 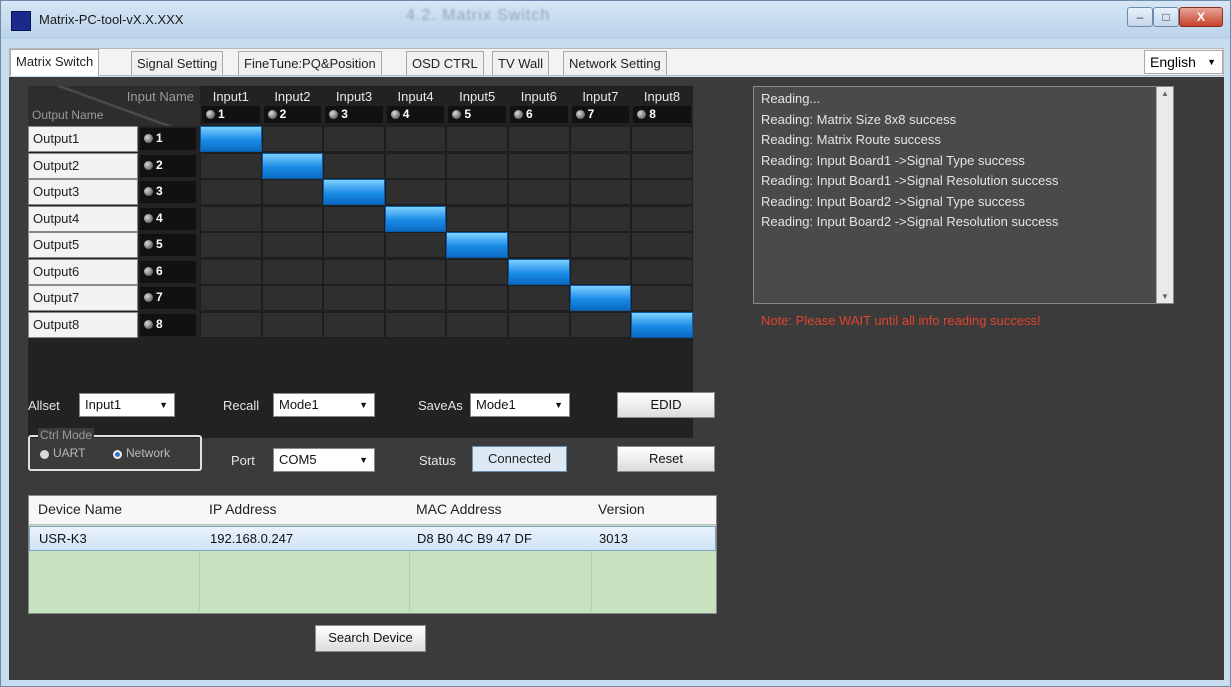 I want to click on output-select-button: 3, so click(x=168, y=192).